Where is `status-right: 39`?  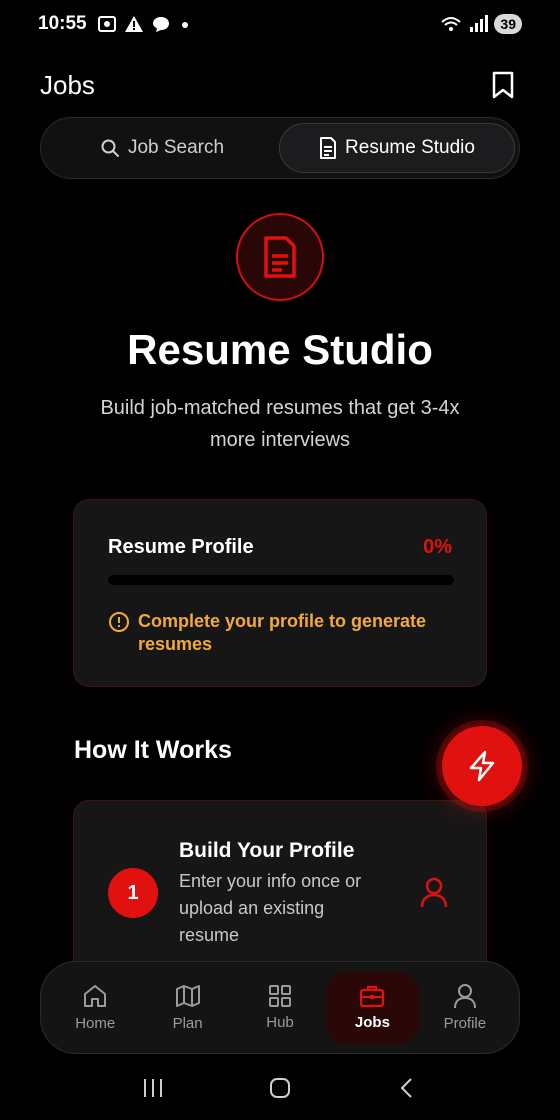 status-right: 39 is located at coordinates (481, 24).